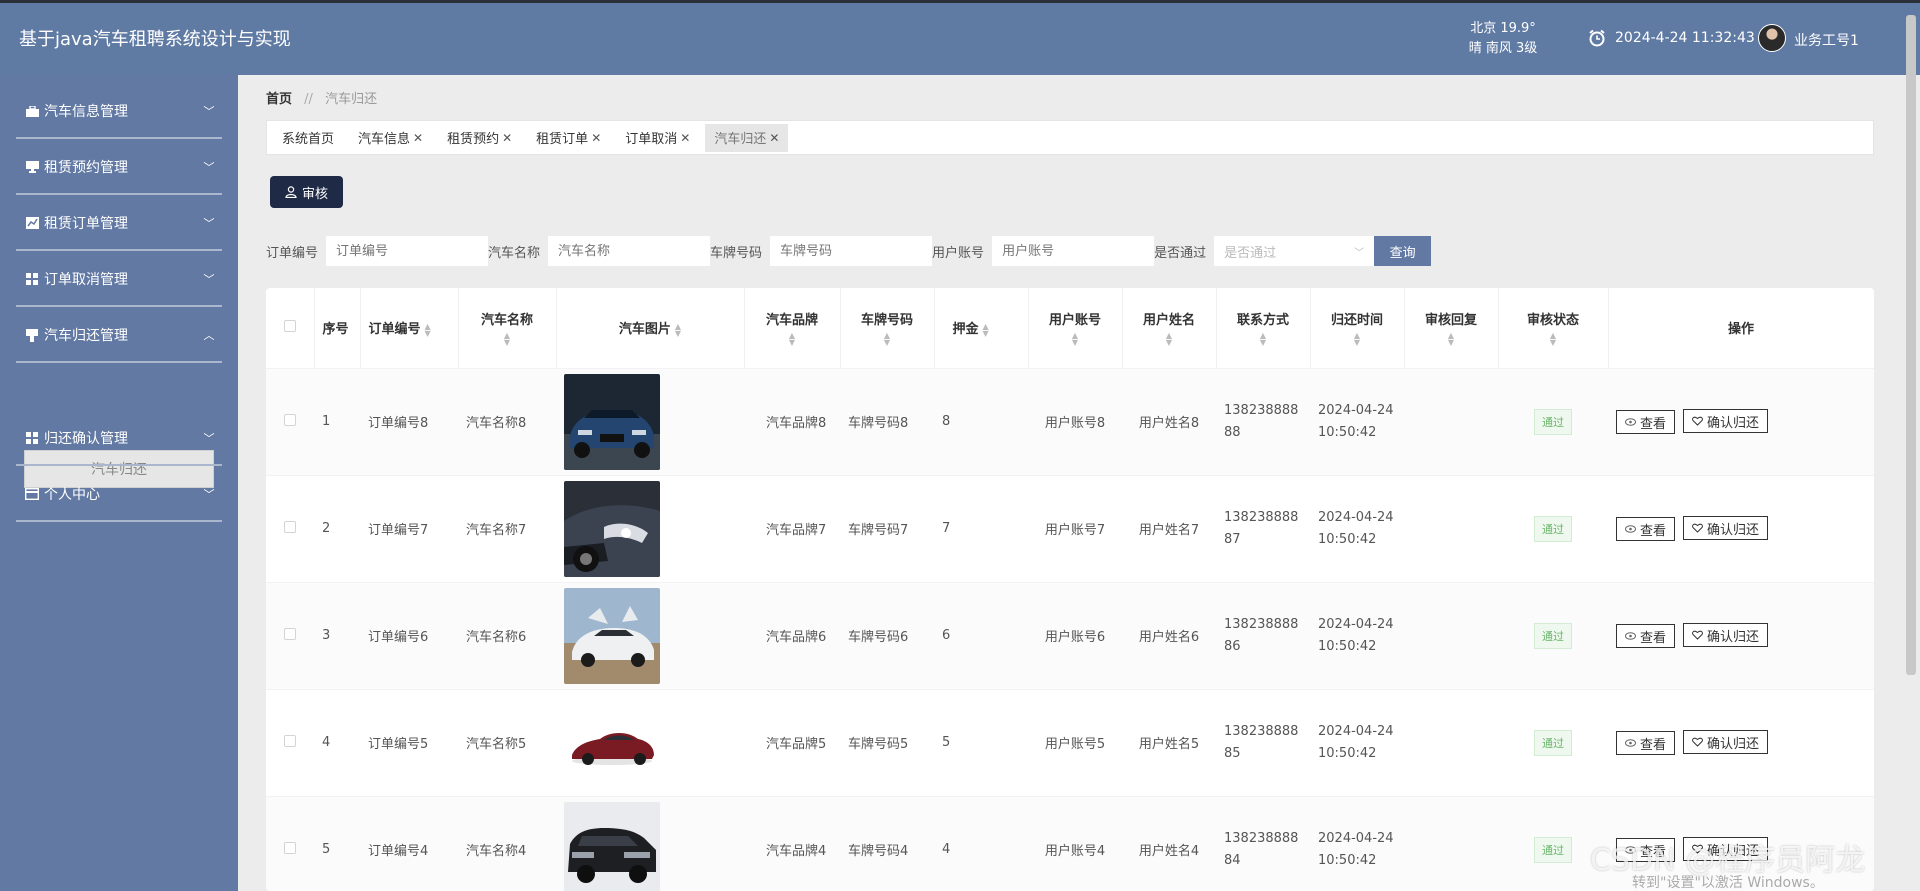 The width and height of the screenshot is (1920, 891). What do you see at coordinates (279, 99) in the screenshot?
I see `breadcrumb-home: 首页` at bounding box center [279, 99].